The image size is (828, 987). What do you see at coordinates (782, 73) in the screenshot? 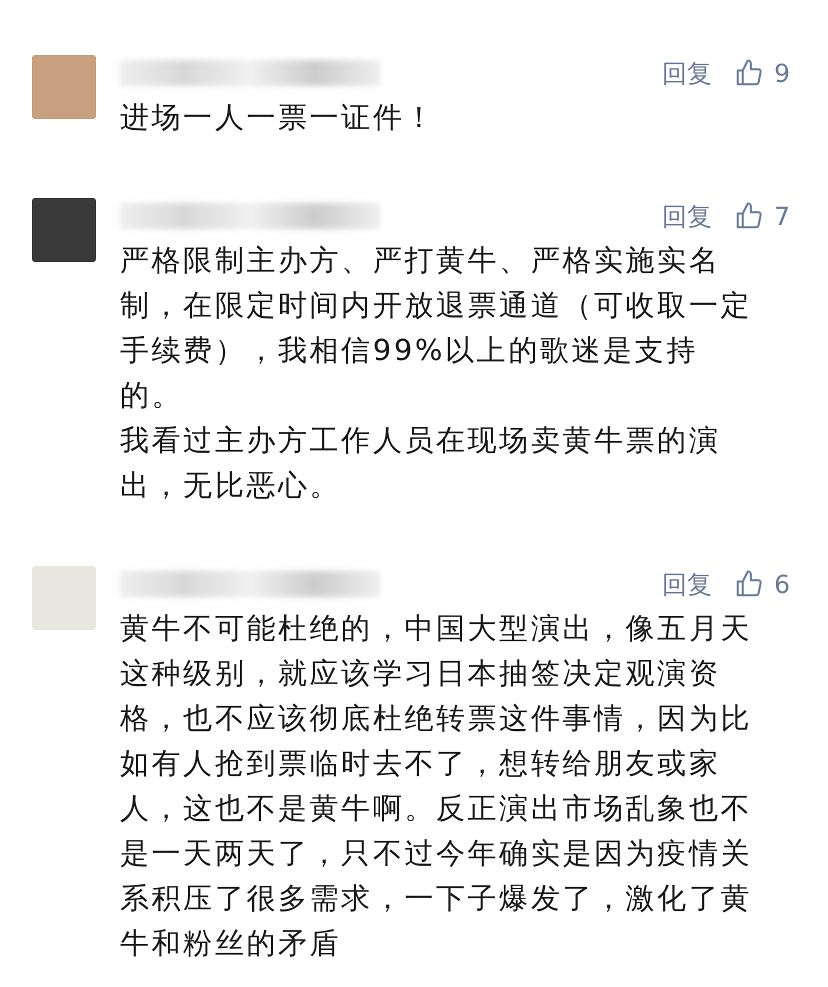
I see `like-count: 9` at bounding box center [782, 73].